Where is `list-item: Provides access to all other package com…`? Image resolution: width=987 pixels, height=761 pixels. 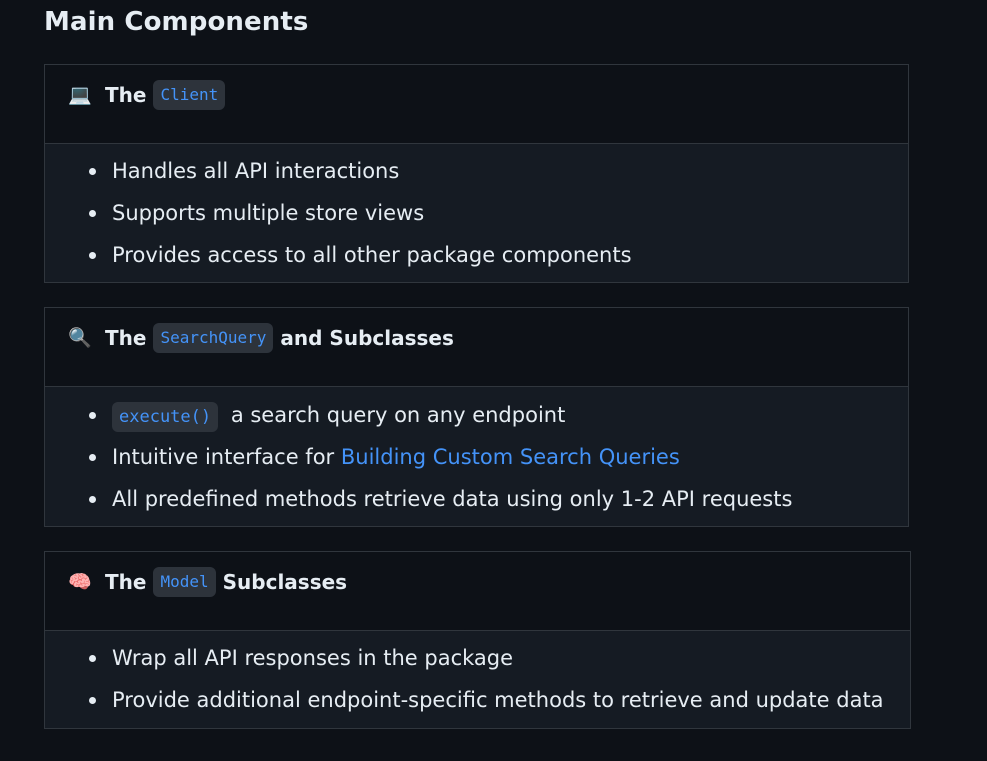
list-item: Provides access to all other package com… is located at coordinates (476, 255).